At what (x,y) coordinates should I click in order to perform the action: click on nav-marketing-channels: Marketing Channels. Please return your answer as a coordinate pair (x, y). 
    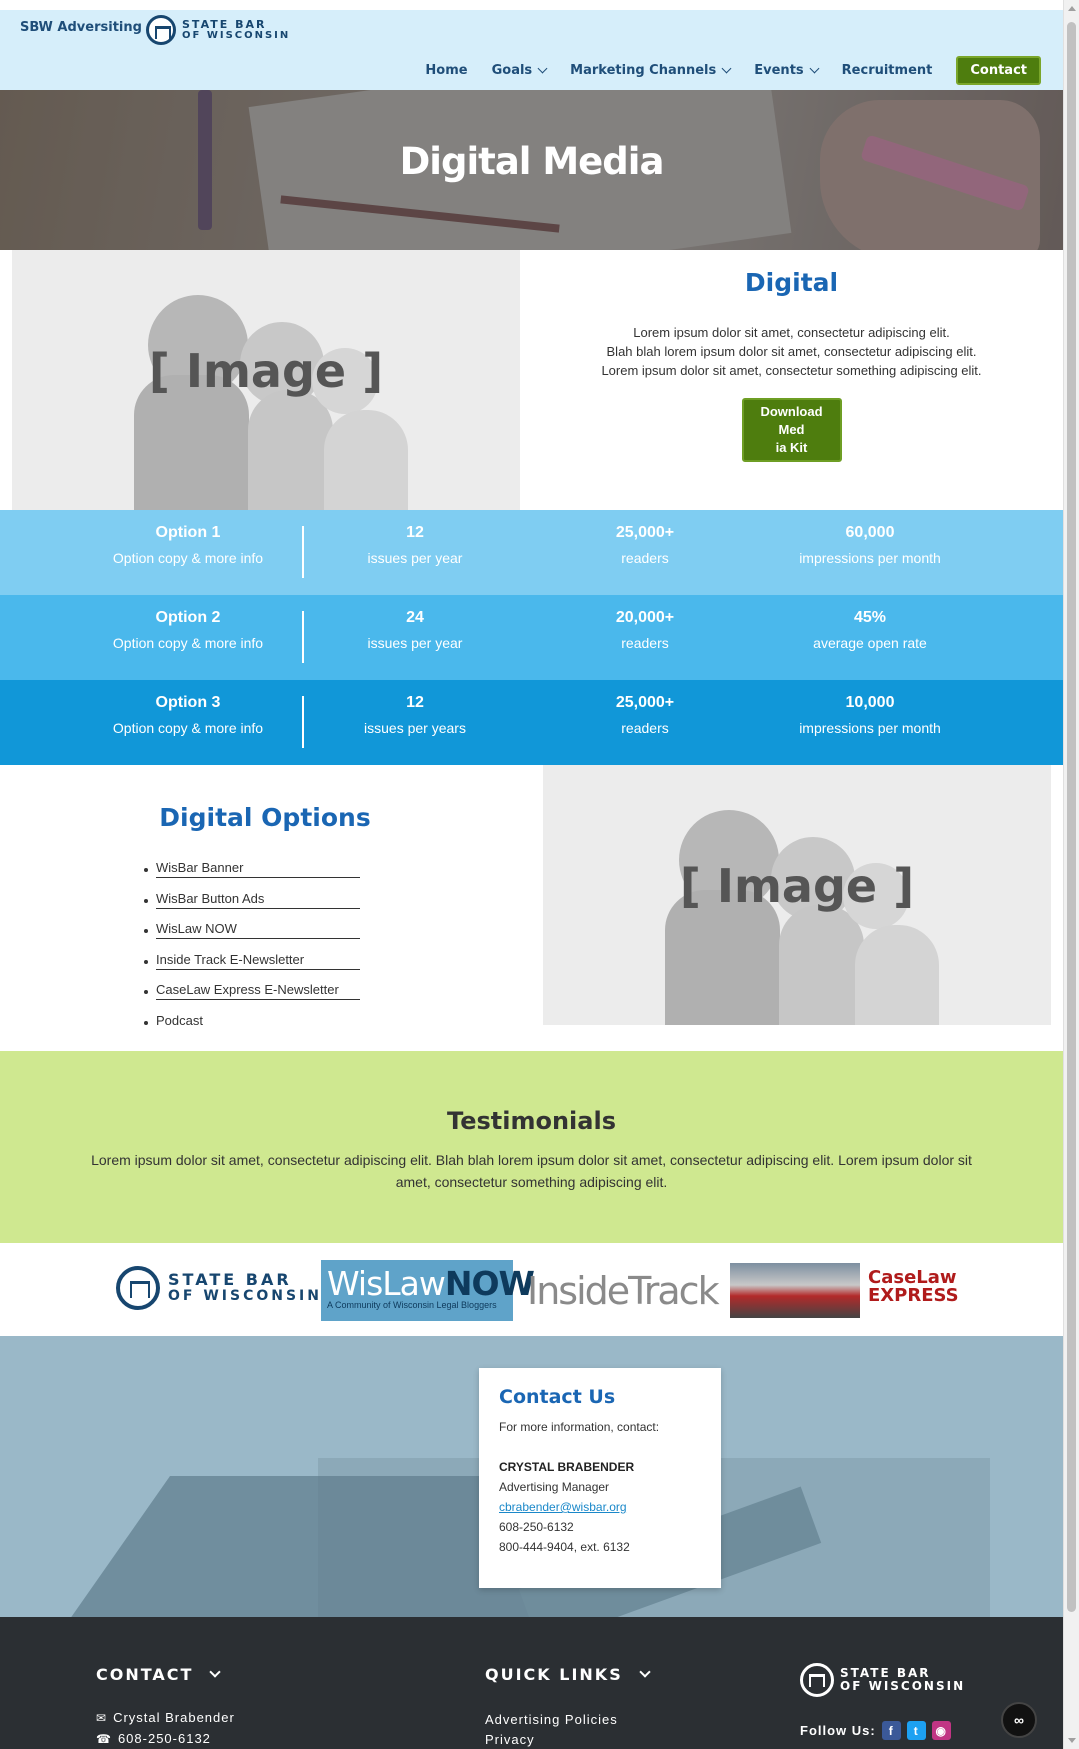
    Looking at the image, I should click on (651, 70).